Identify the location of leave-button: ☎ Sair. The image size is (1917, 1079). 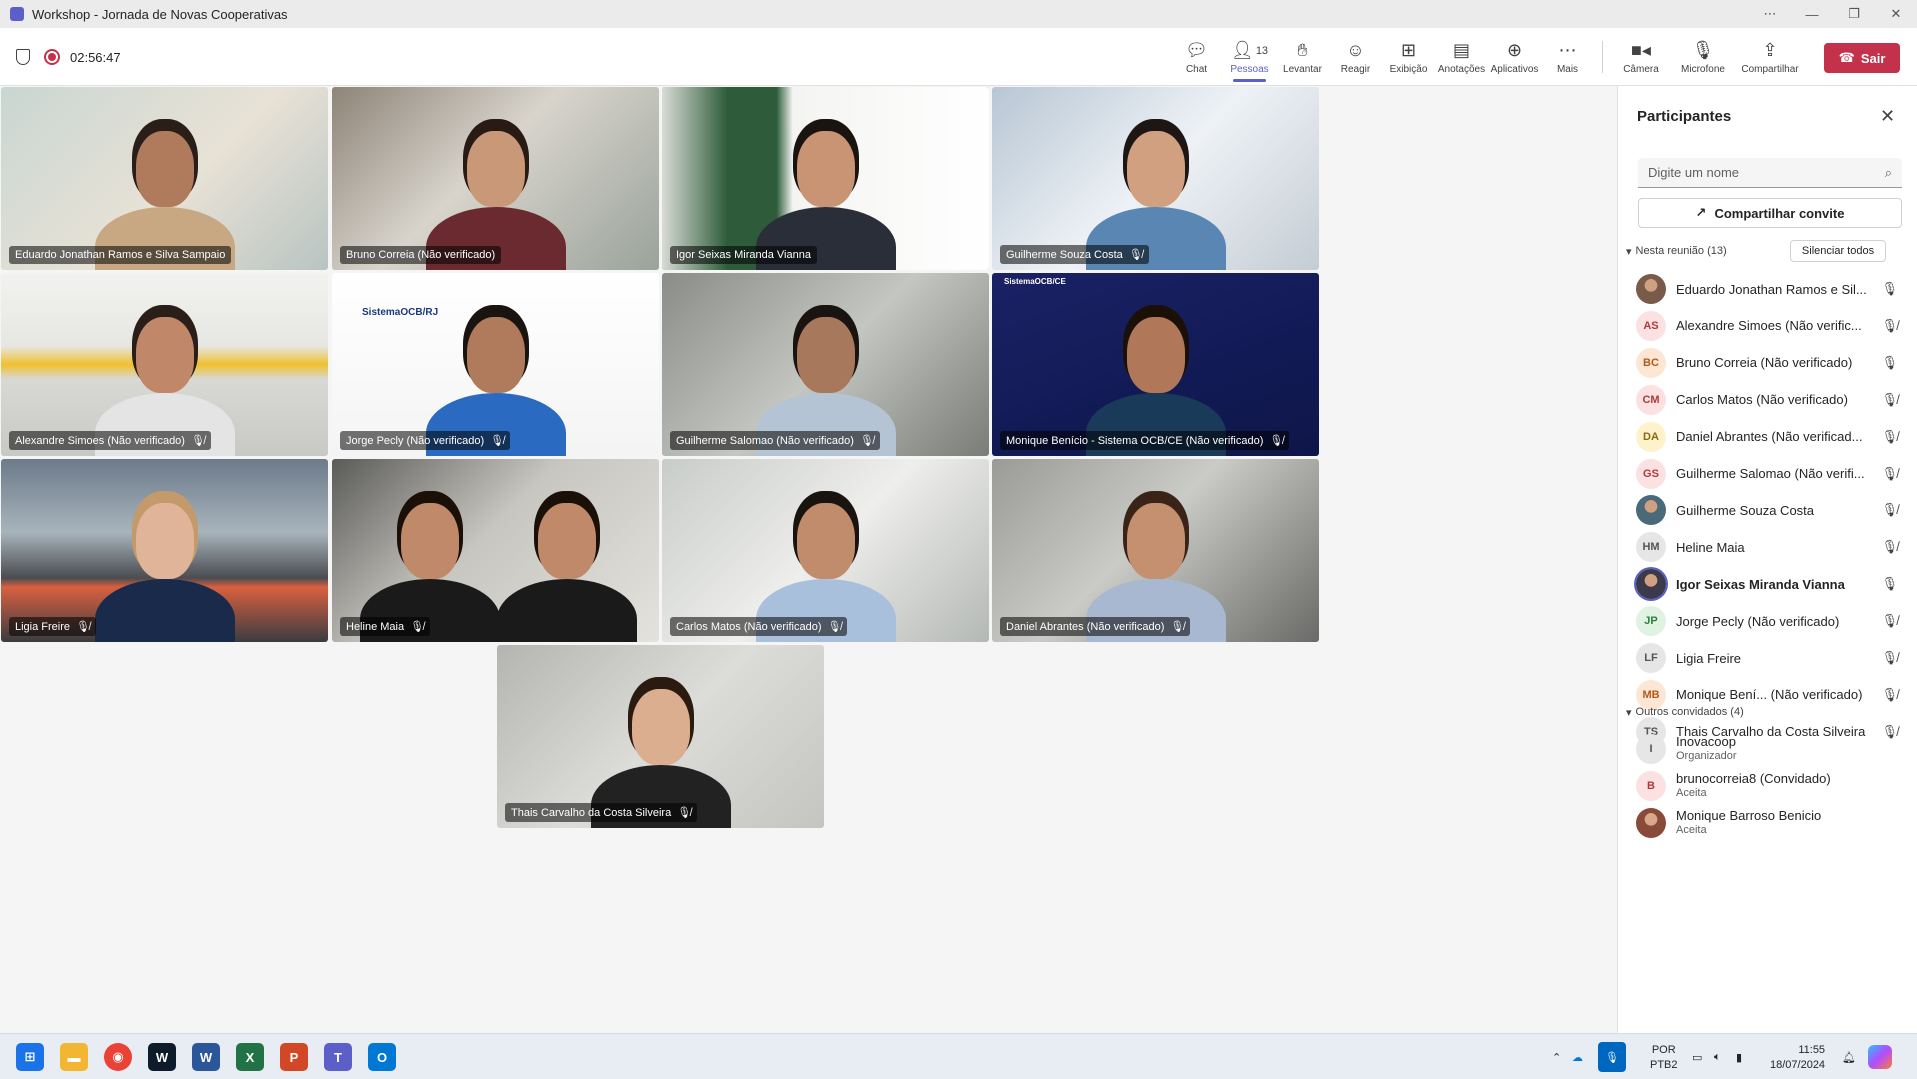
(1862, 58).